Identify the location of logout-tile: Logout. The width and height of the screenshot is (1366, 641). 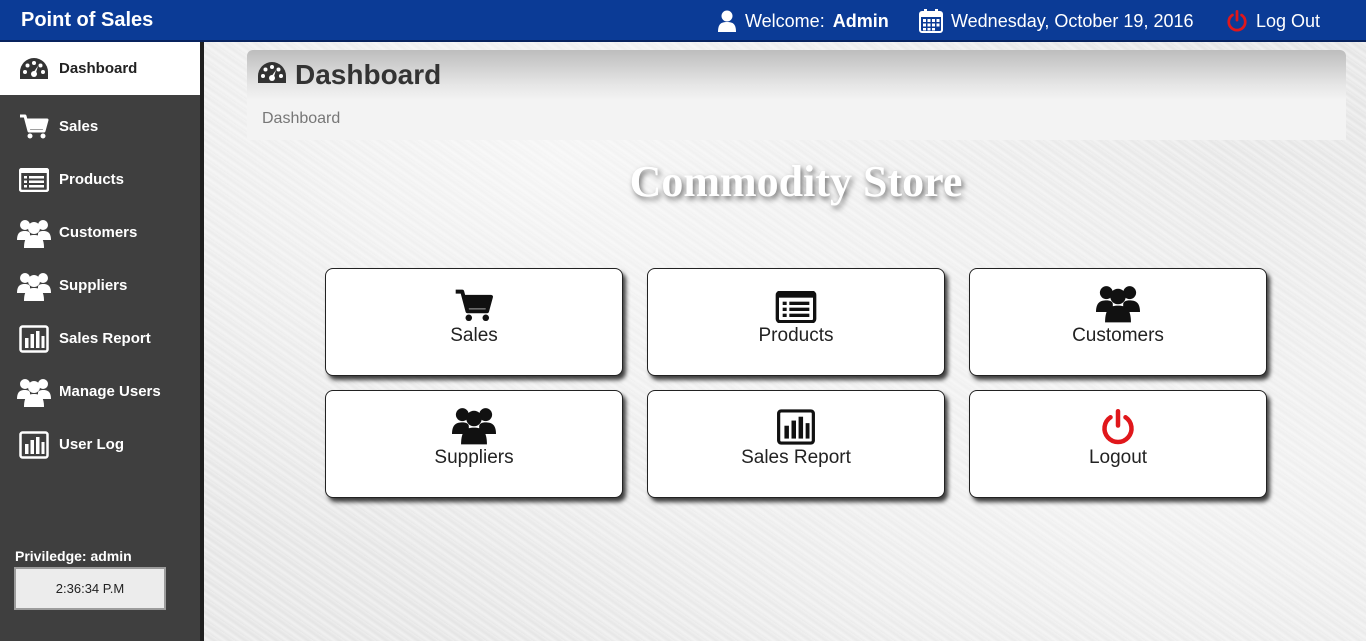
(1118, 444).